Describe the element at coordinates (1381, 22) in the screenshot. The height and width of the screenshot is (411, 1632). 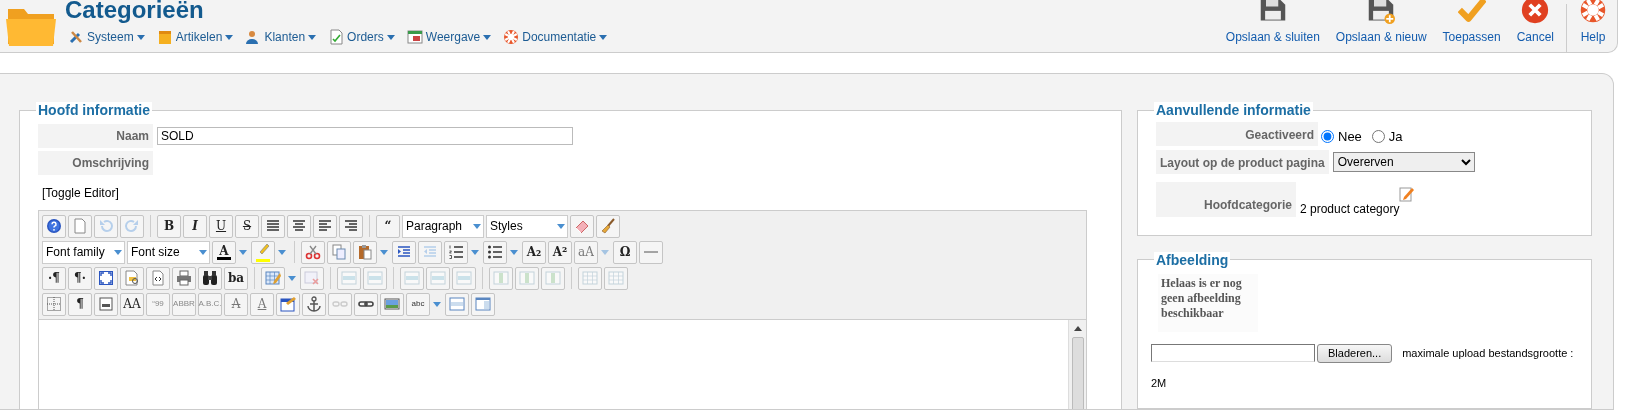
I see `toolbar-button: Opslaan & nieuw` at that location.